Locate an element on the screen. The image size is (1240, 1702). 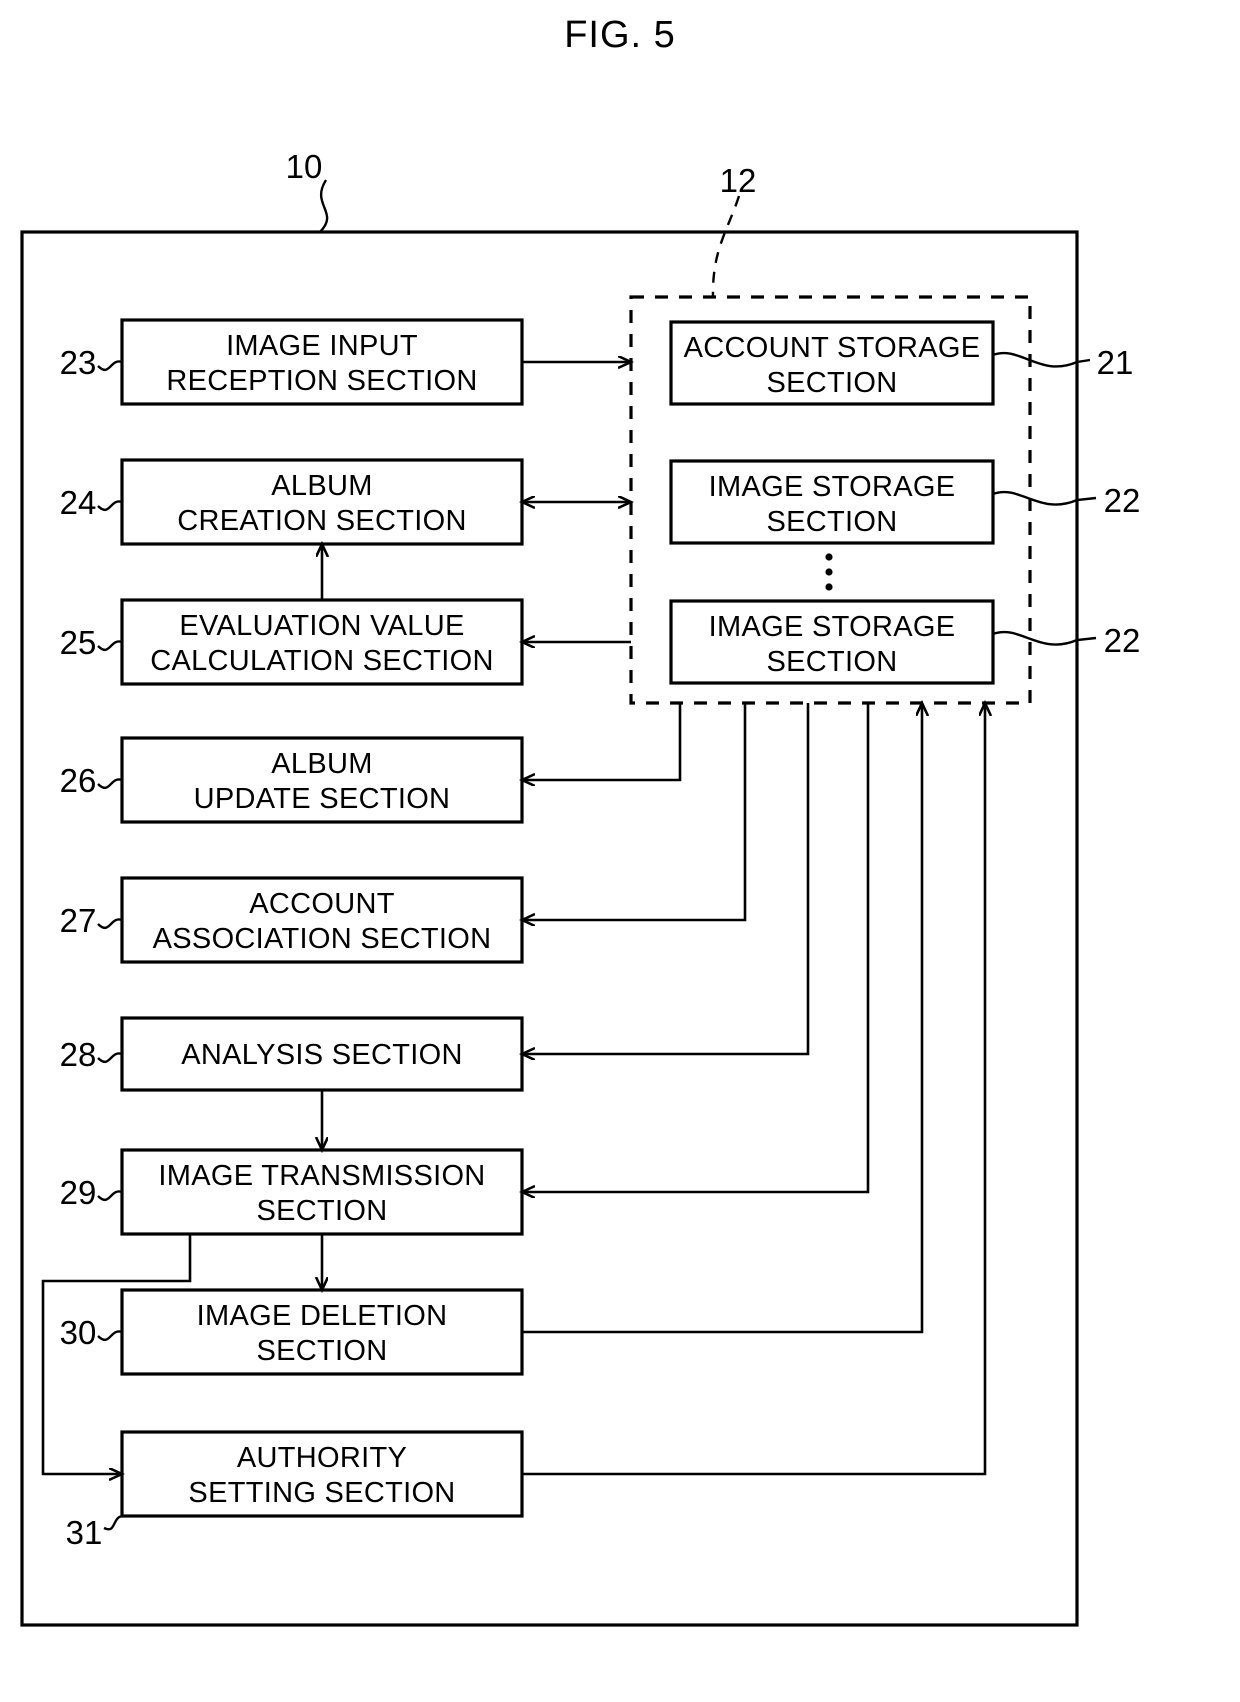
storage-label-22-last-line2: SECTION is located at coordinates (832, 662).